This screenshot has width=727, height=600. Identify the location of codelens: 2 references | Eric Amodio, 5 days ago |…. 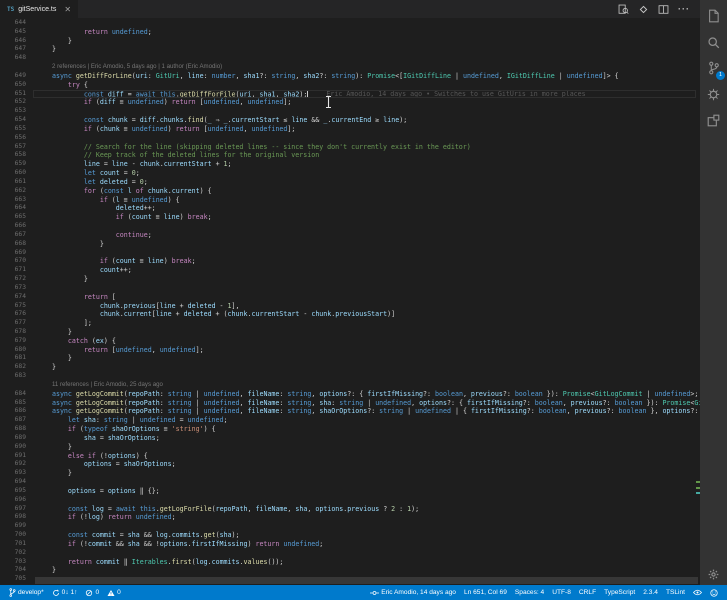
(350, 67).